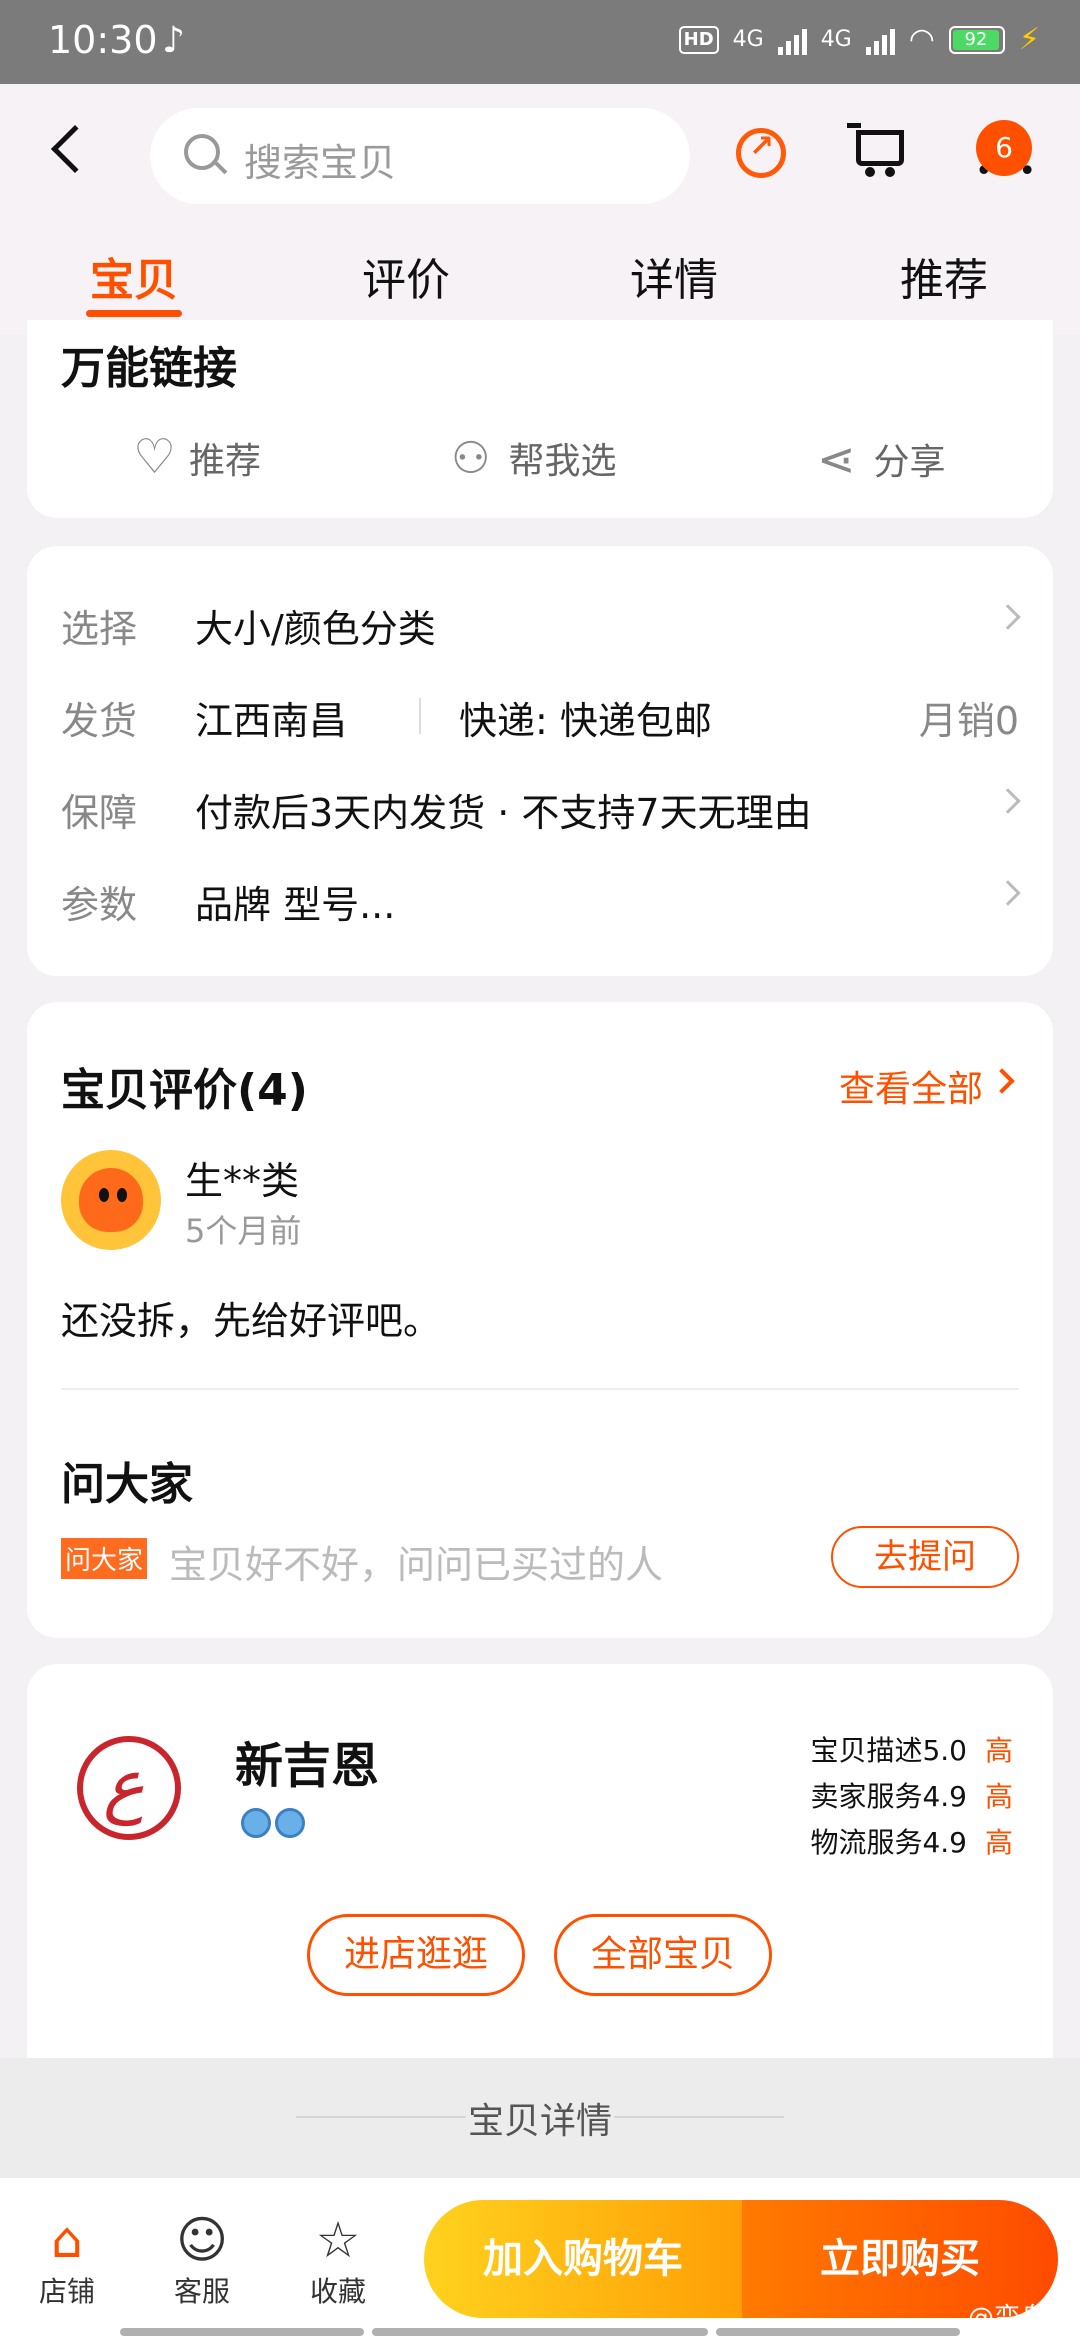  Describe the element at coordinates (540, 209) in the screenshot. I see `top-bar: 搜索宝贝 ••• 6 宝贝 评价 详情 推荐` at that location.